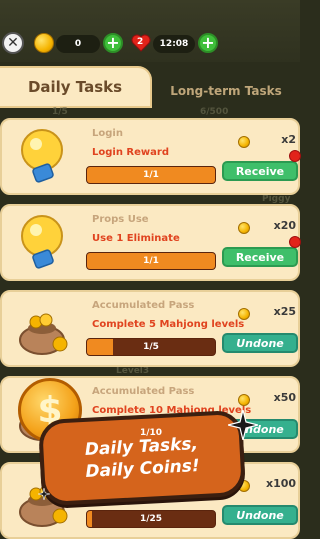  I want to click on reward-count: x100, so click(281, 483).